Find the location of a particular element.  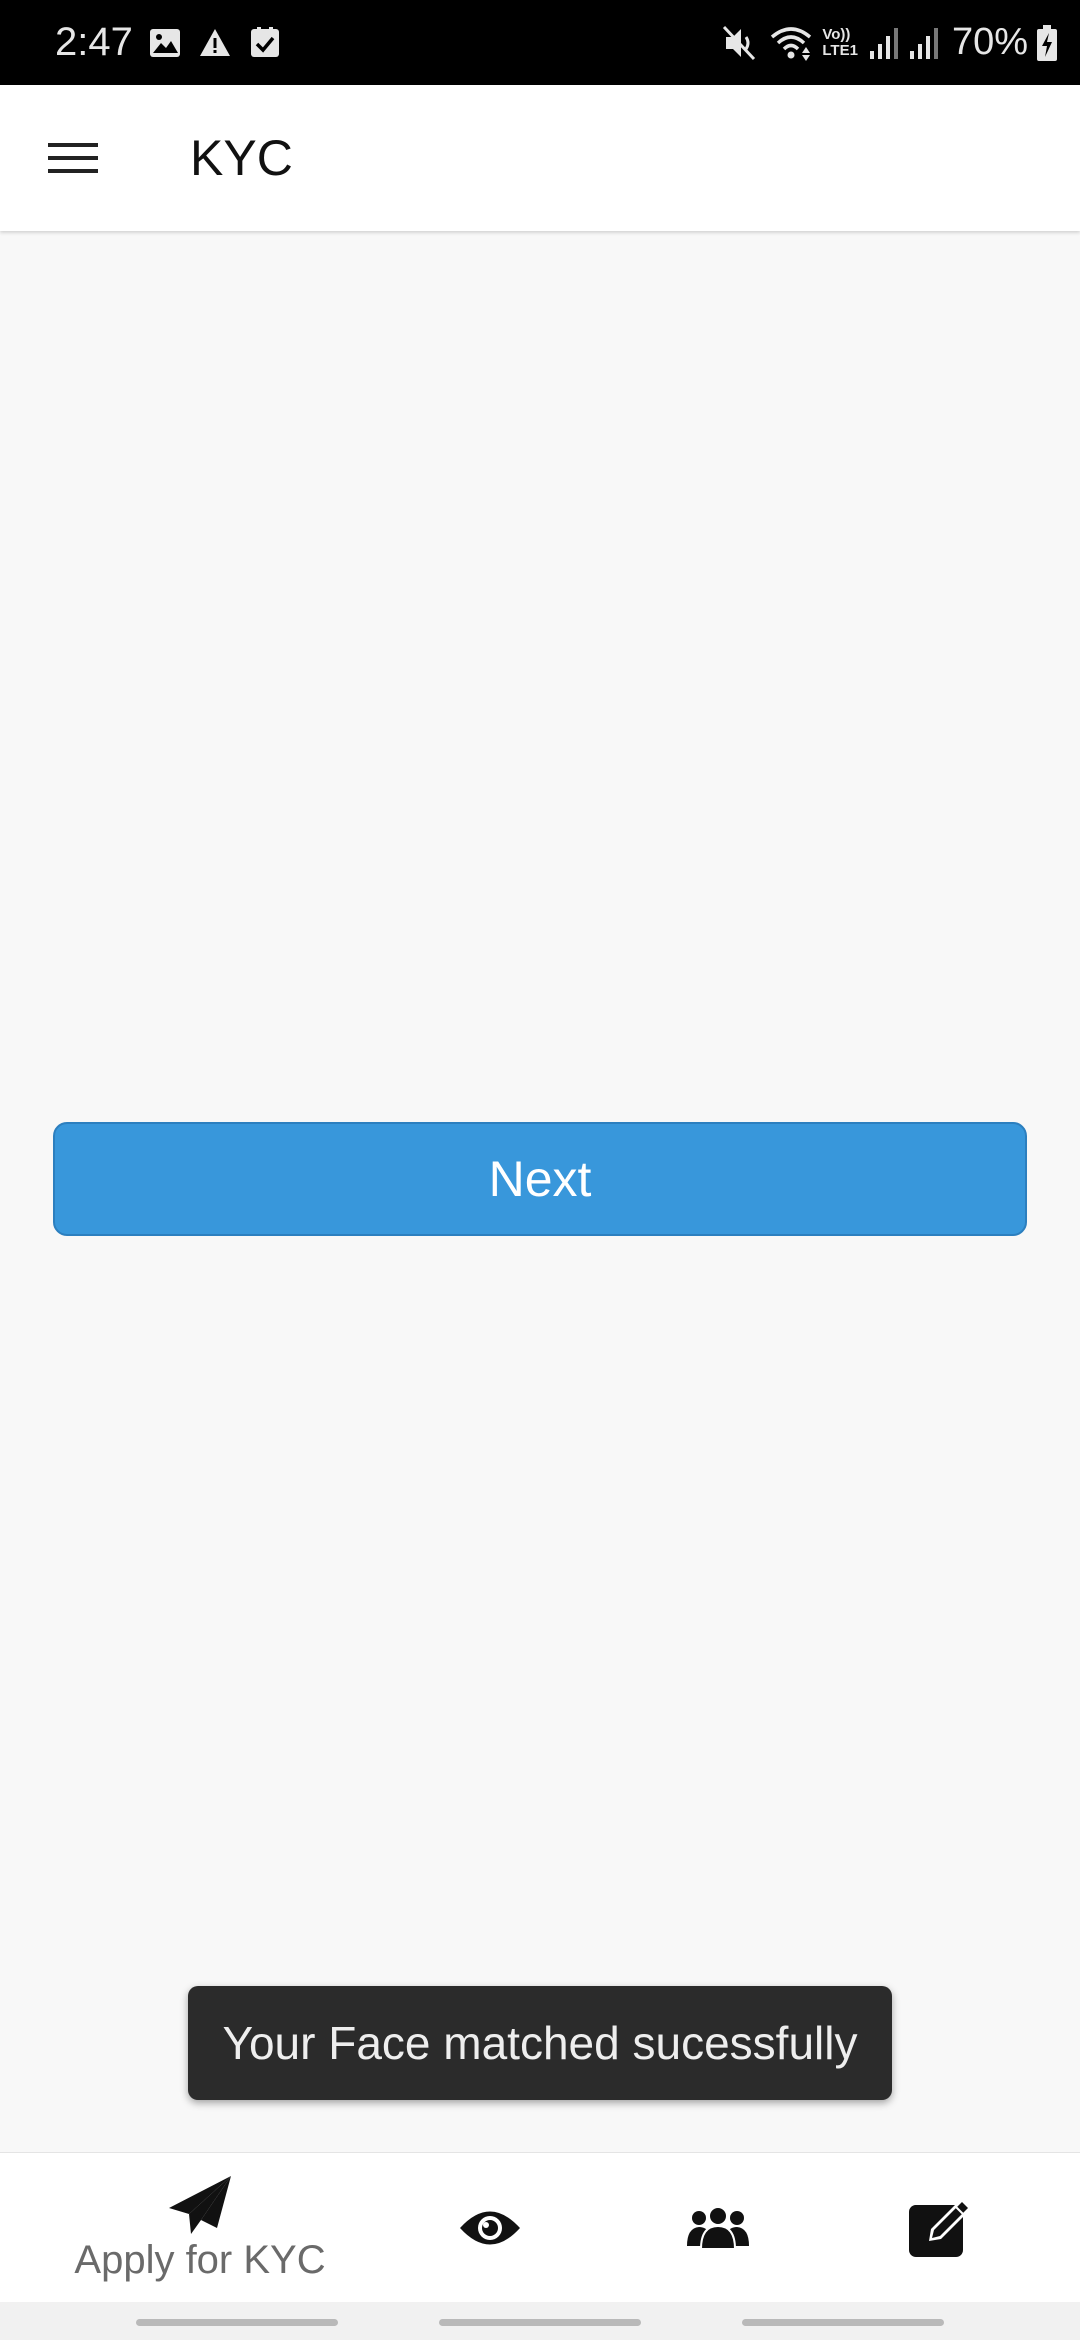

gesture-bar is located at coordinates (540, 2321).